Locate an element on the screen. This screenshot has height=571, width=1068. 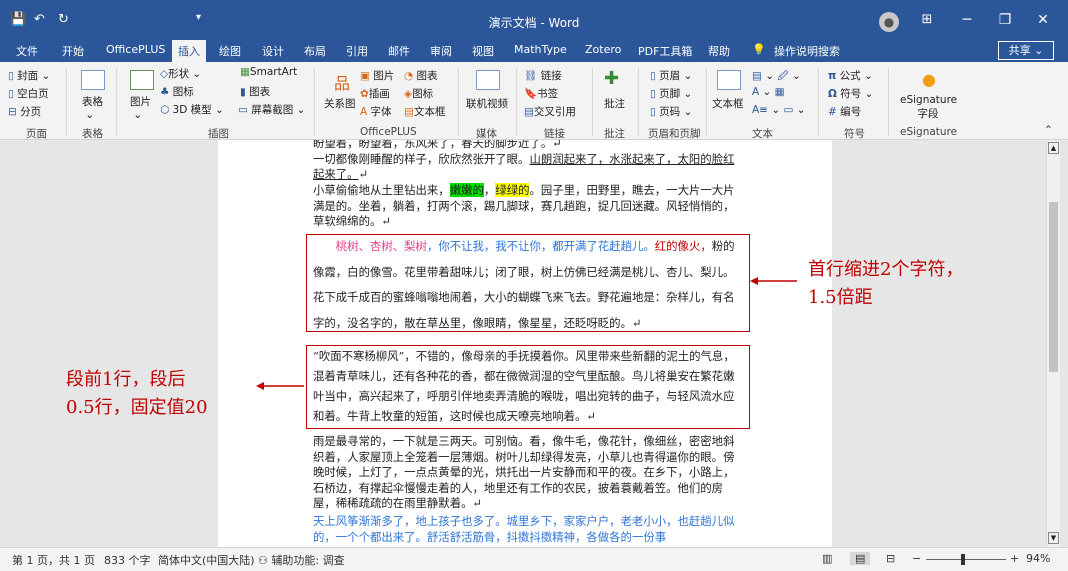
footer-icon: ▯ is located at coordinates (653, 94).